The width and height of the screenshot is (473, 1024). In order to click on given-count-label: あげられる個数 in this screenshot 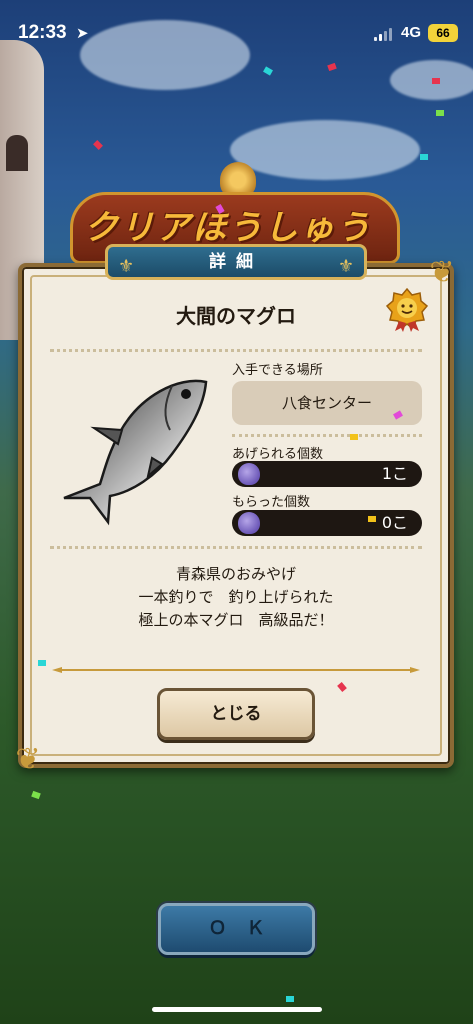, I will do `click(278, 454)`.